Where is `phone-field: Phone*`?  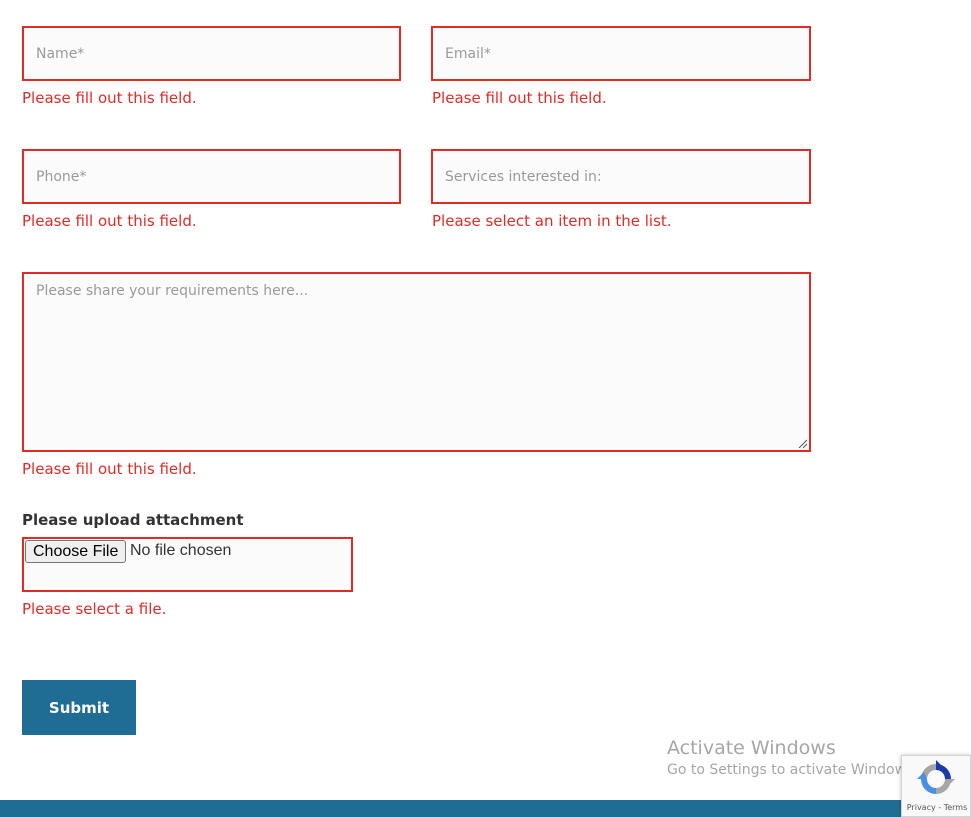
phone-field: Phone* is located at coordinates (211, 176).